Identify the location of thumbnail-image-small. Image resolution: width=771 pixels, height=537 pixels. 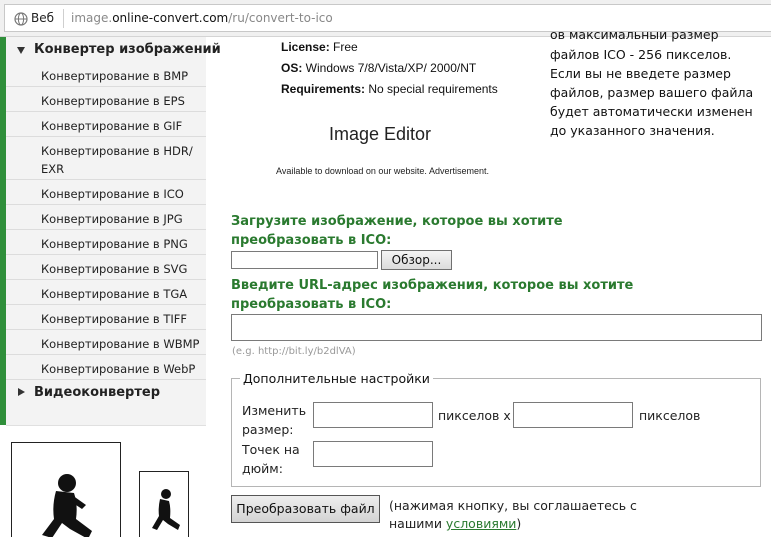
(164, 504).